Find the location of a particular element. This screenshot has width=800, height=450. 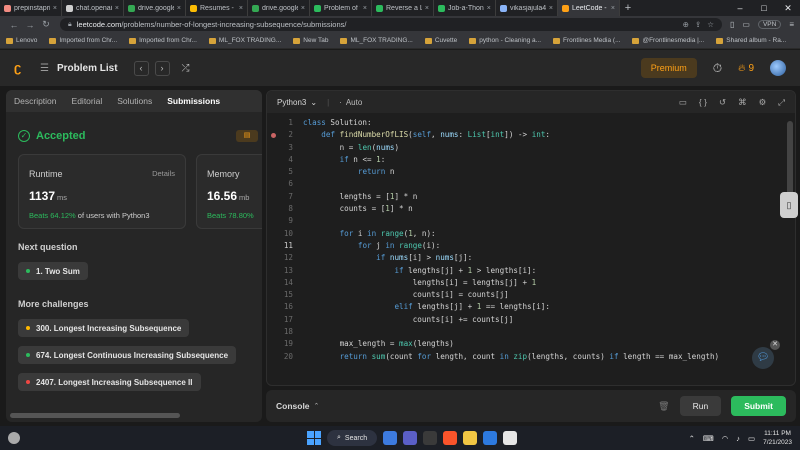

run-button: Run is located at coordinates (700, 406).